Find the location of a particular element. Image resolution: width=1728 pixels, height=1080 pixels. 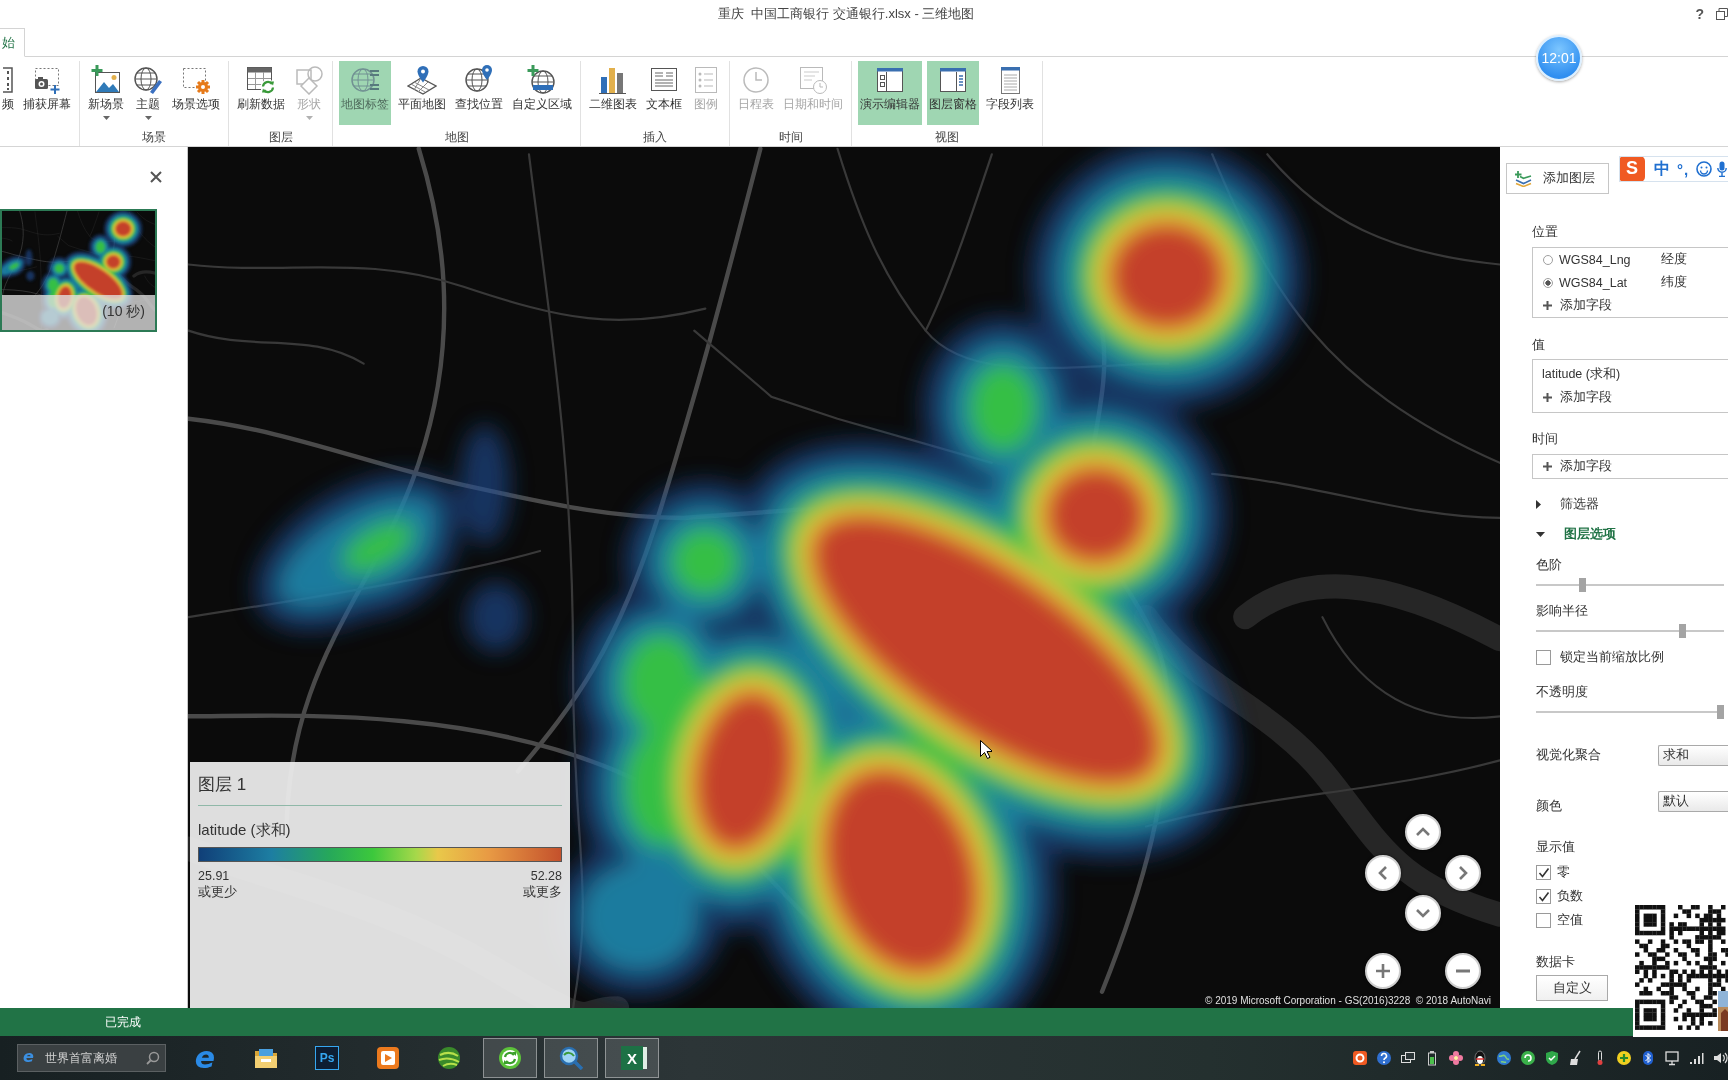

mouse-pointer-icon is located at coordinates (986, 749).